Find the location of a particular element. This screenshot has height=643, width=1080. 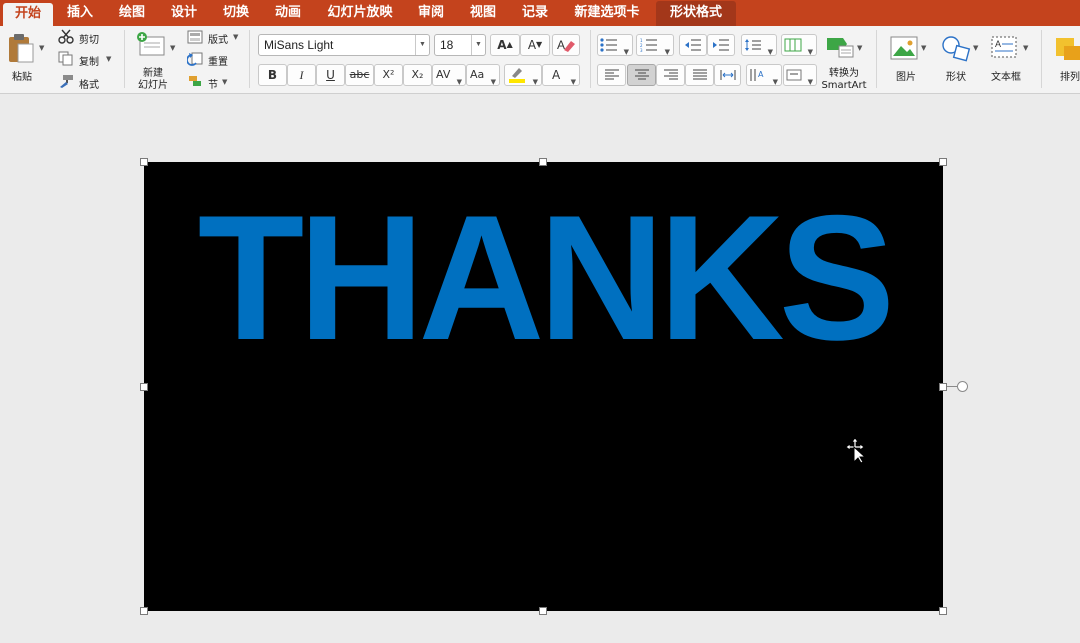

highlight-button: ▼ is located at coordinates (523, 75).